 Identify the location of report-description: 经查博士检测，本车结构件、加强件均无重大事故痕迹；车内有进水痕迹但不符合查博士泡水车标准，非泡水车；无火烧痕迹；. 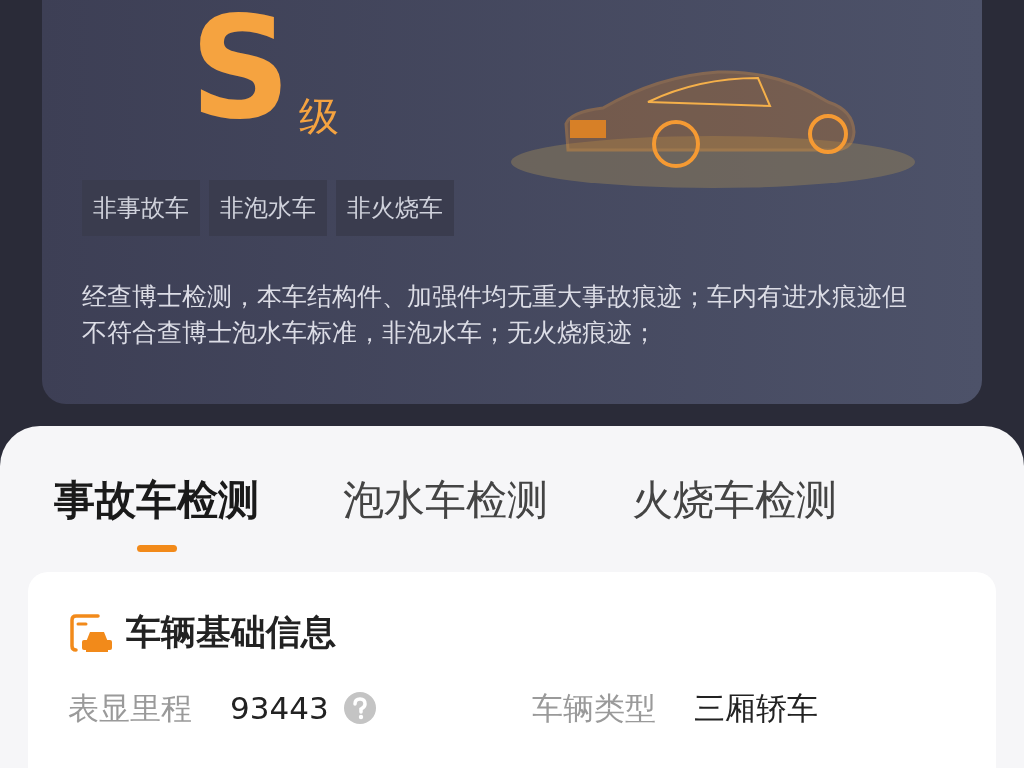
(495, 315).